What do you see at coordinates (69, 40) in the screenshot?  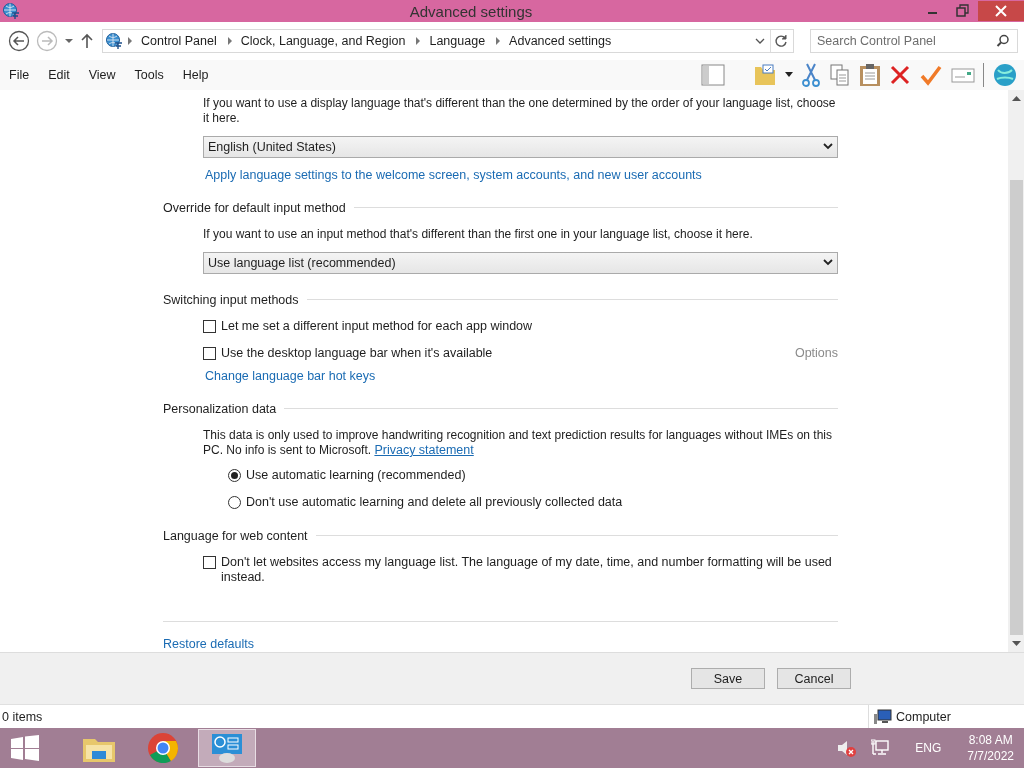 I see `recent-icon` at bounding box center [69, 40].